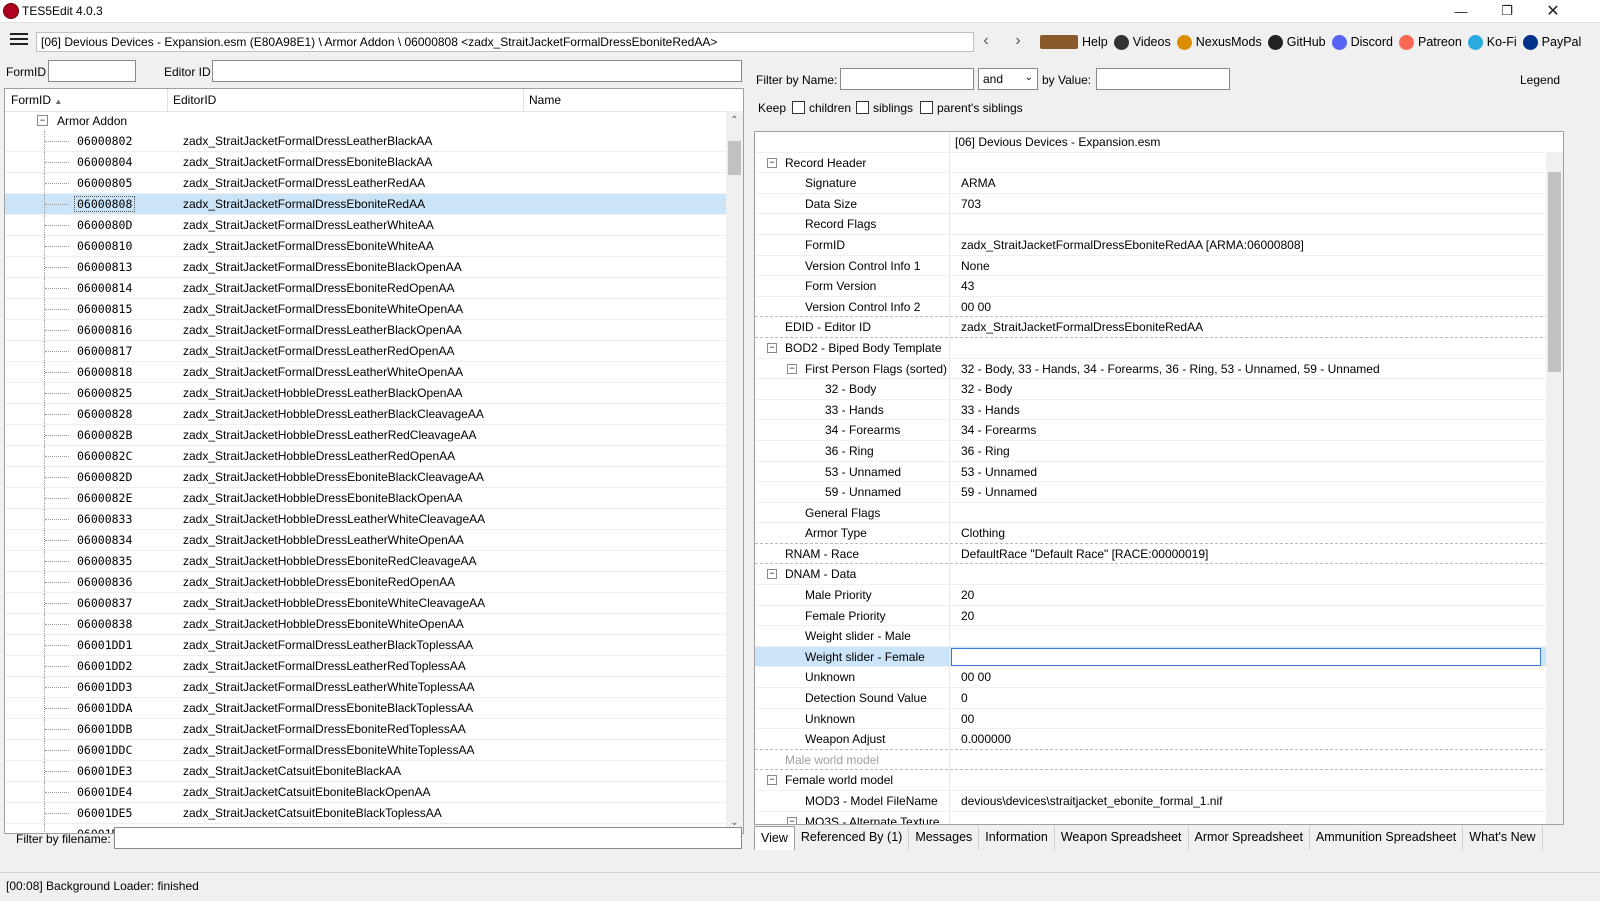 This screenshot has width=1600, height=901. What do you see at coordinates (428, 838) in the screenshot?
I see `filter-filename-input` at bounding box center [428, 838].